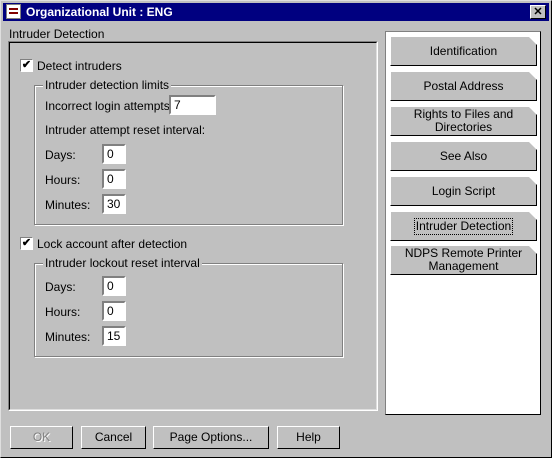 This screenshot has height=458, width=552. What do you see at coordinates (192, 105) in the screenshot?
I see `incorrect-login-attempts-input: 7` at bounding box center [192, 105].